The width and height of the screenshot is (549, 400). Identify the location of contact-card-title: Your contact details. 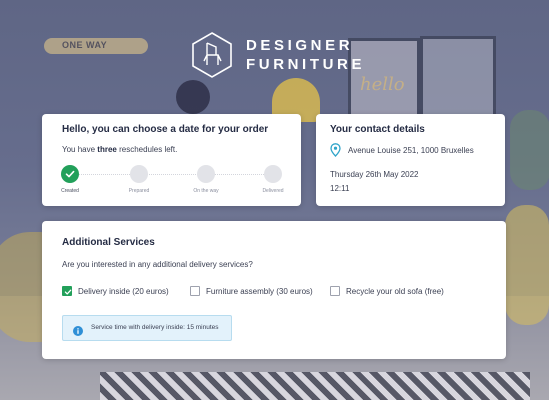
(377, 129).